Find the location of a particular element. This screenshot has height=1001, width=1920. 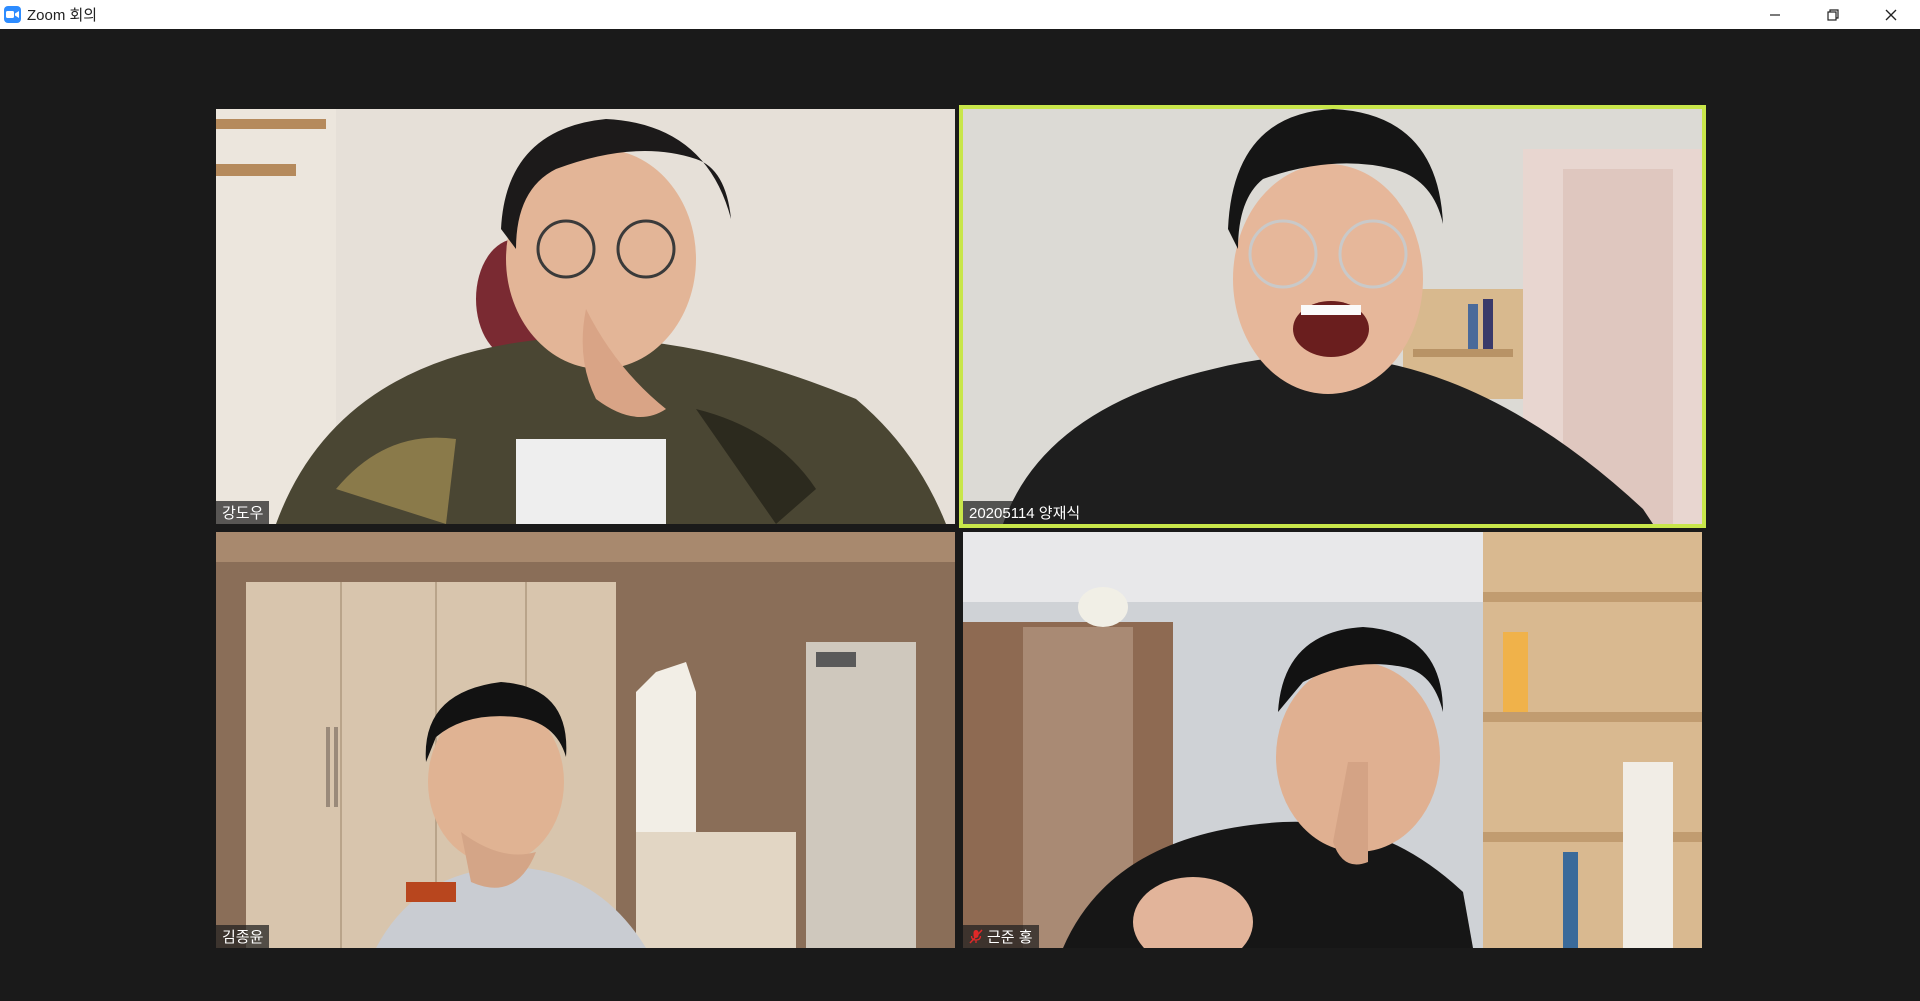

close-icon is located at coordinates (1891, 14).